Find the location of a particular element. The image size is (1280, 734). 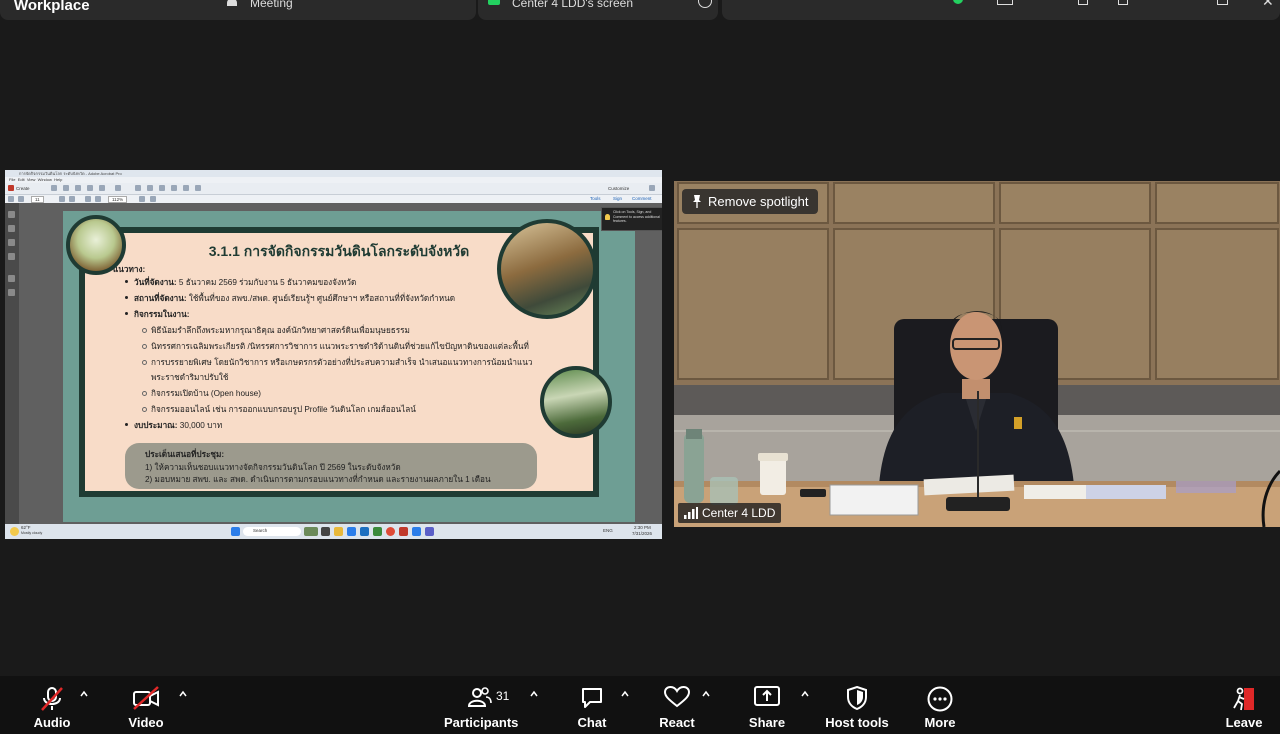

share-source-label: Center 4 LDD's screen is located at coordinates (572, 5).